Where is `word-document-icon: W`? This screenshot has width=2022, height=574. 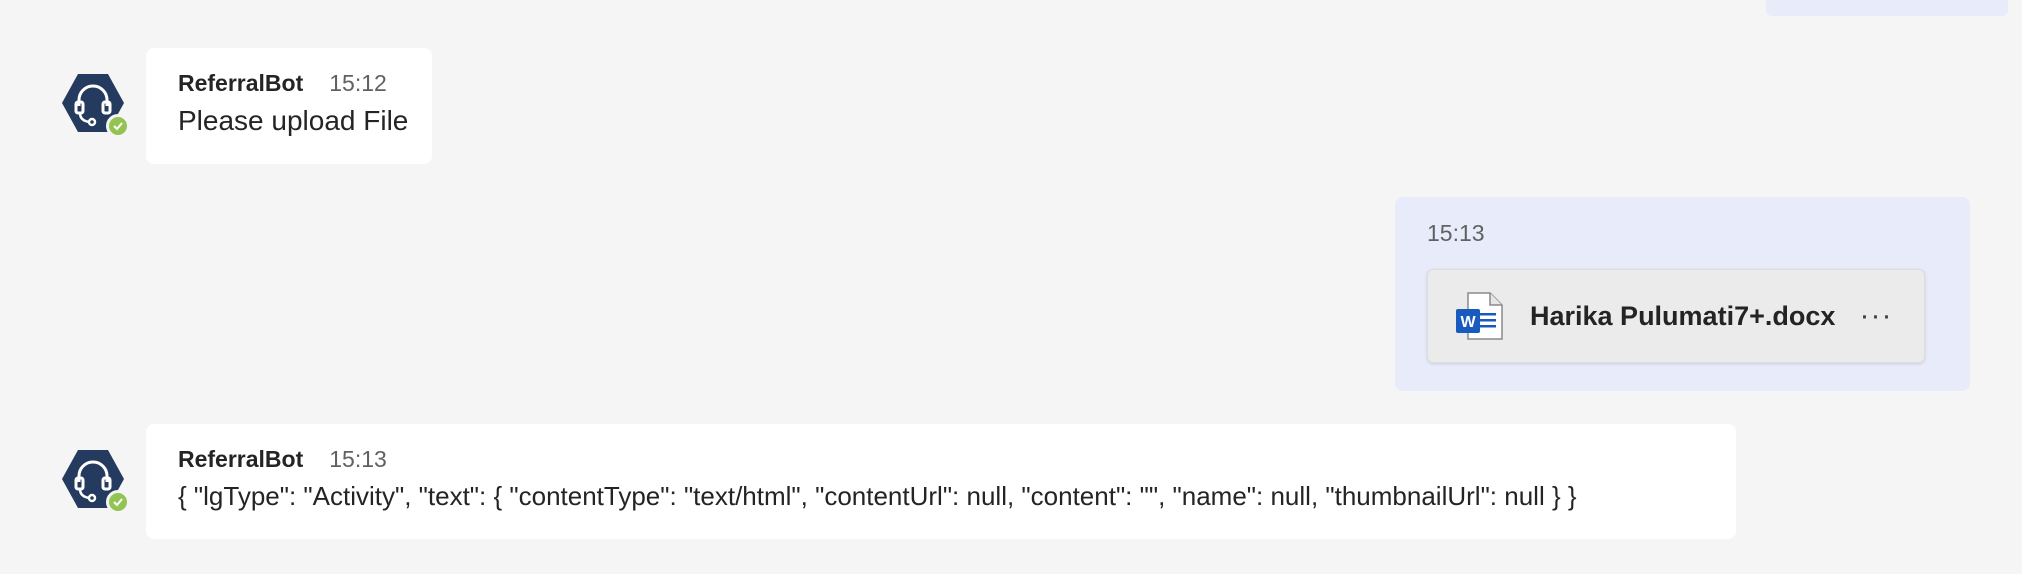 word-document-icon: W is located at coordinates (1479, 316).